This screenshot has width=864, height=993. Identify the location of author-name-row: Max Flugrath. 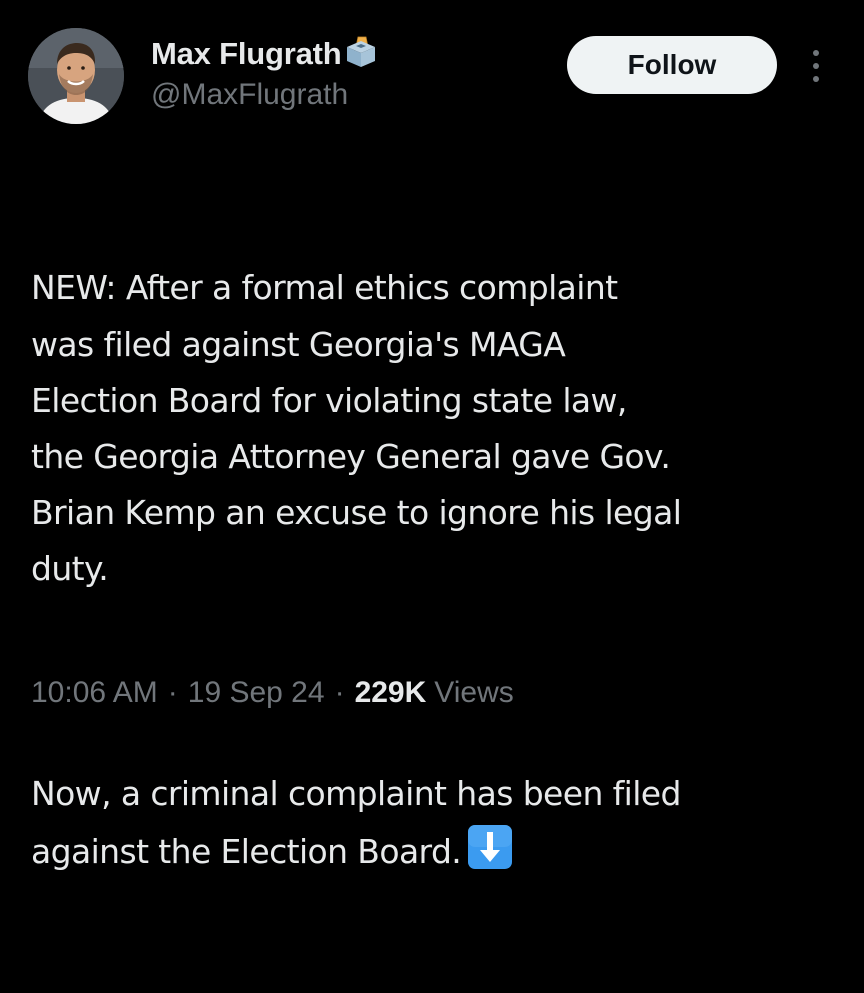
(264, 54).